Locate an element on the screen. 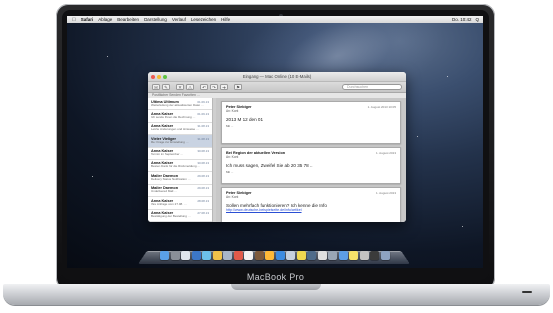 This screenshot has height=313, width=553. menu-item-darstellung: Darstellung is located at coordinates (155, 19).